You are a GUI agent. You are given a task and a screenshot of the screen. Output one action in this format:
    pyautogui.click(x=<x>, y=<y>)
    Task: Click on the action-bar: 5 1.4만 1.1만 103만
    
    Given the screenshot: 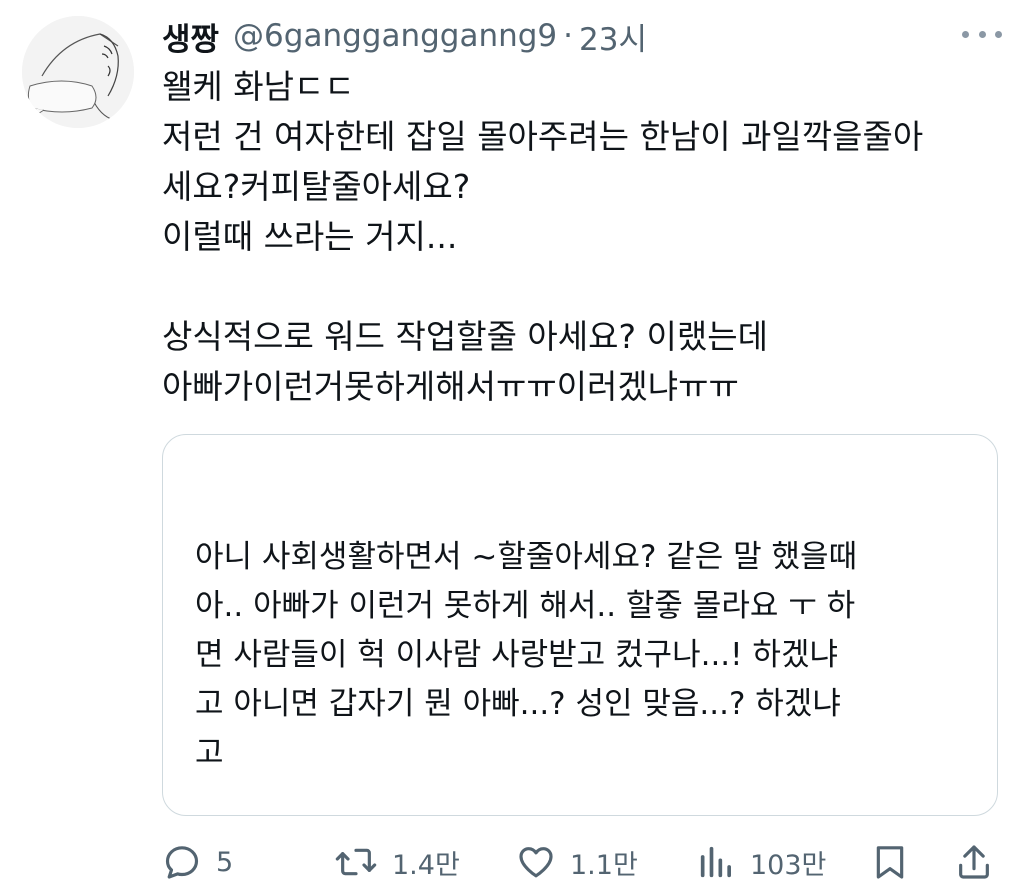 What is the action you would take?
    pyautogui.click(x=580, y=862)
    